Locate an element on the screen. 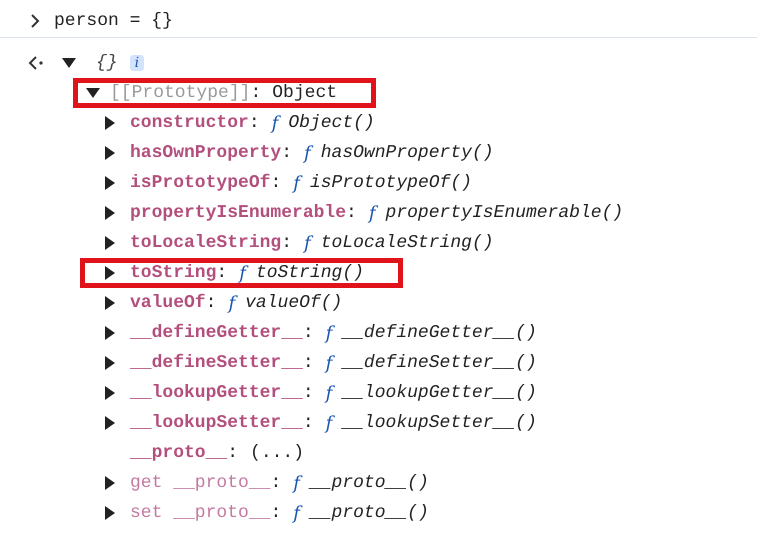  property-key: __defineSetter__ is located at coordinates (216, 363).